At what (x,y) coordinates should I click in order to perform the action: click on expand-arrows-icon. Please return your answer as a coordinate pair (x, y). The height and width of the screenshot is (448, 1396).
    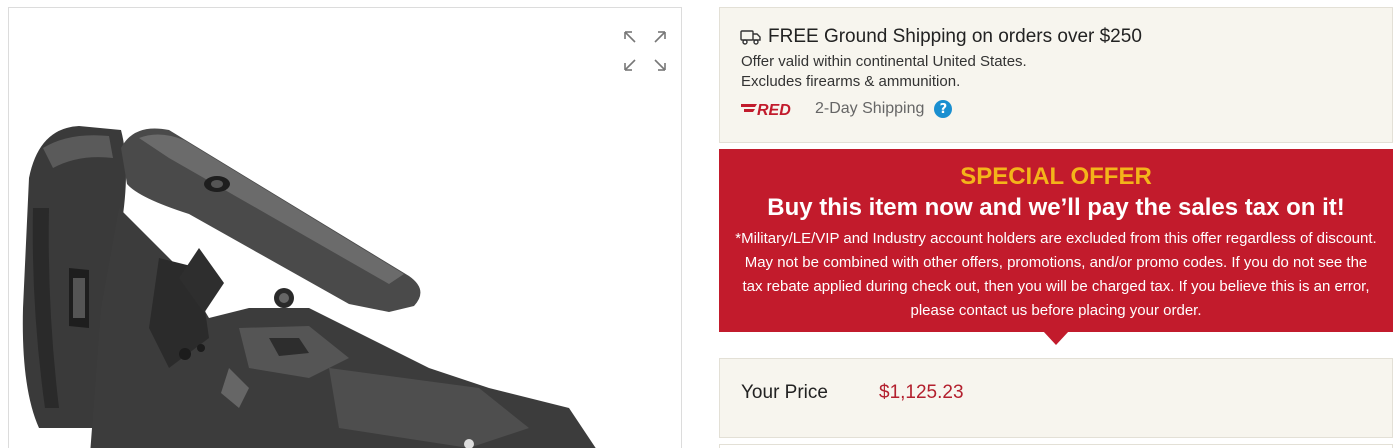
    Looking at the image, I should click on (645, 51).